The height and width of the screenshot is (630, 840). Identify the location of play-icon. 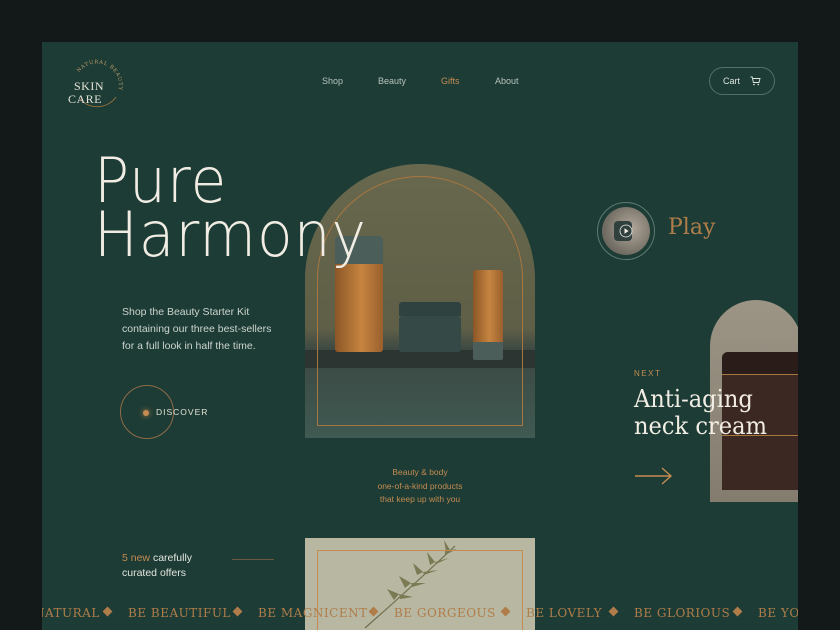
(626, 231).